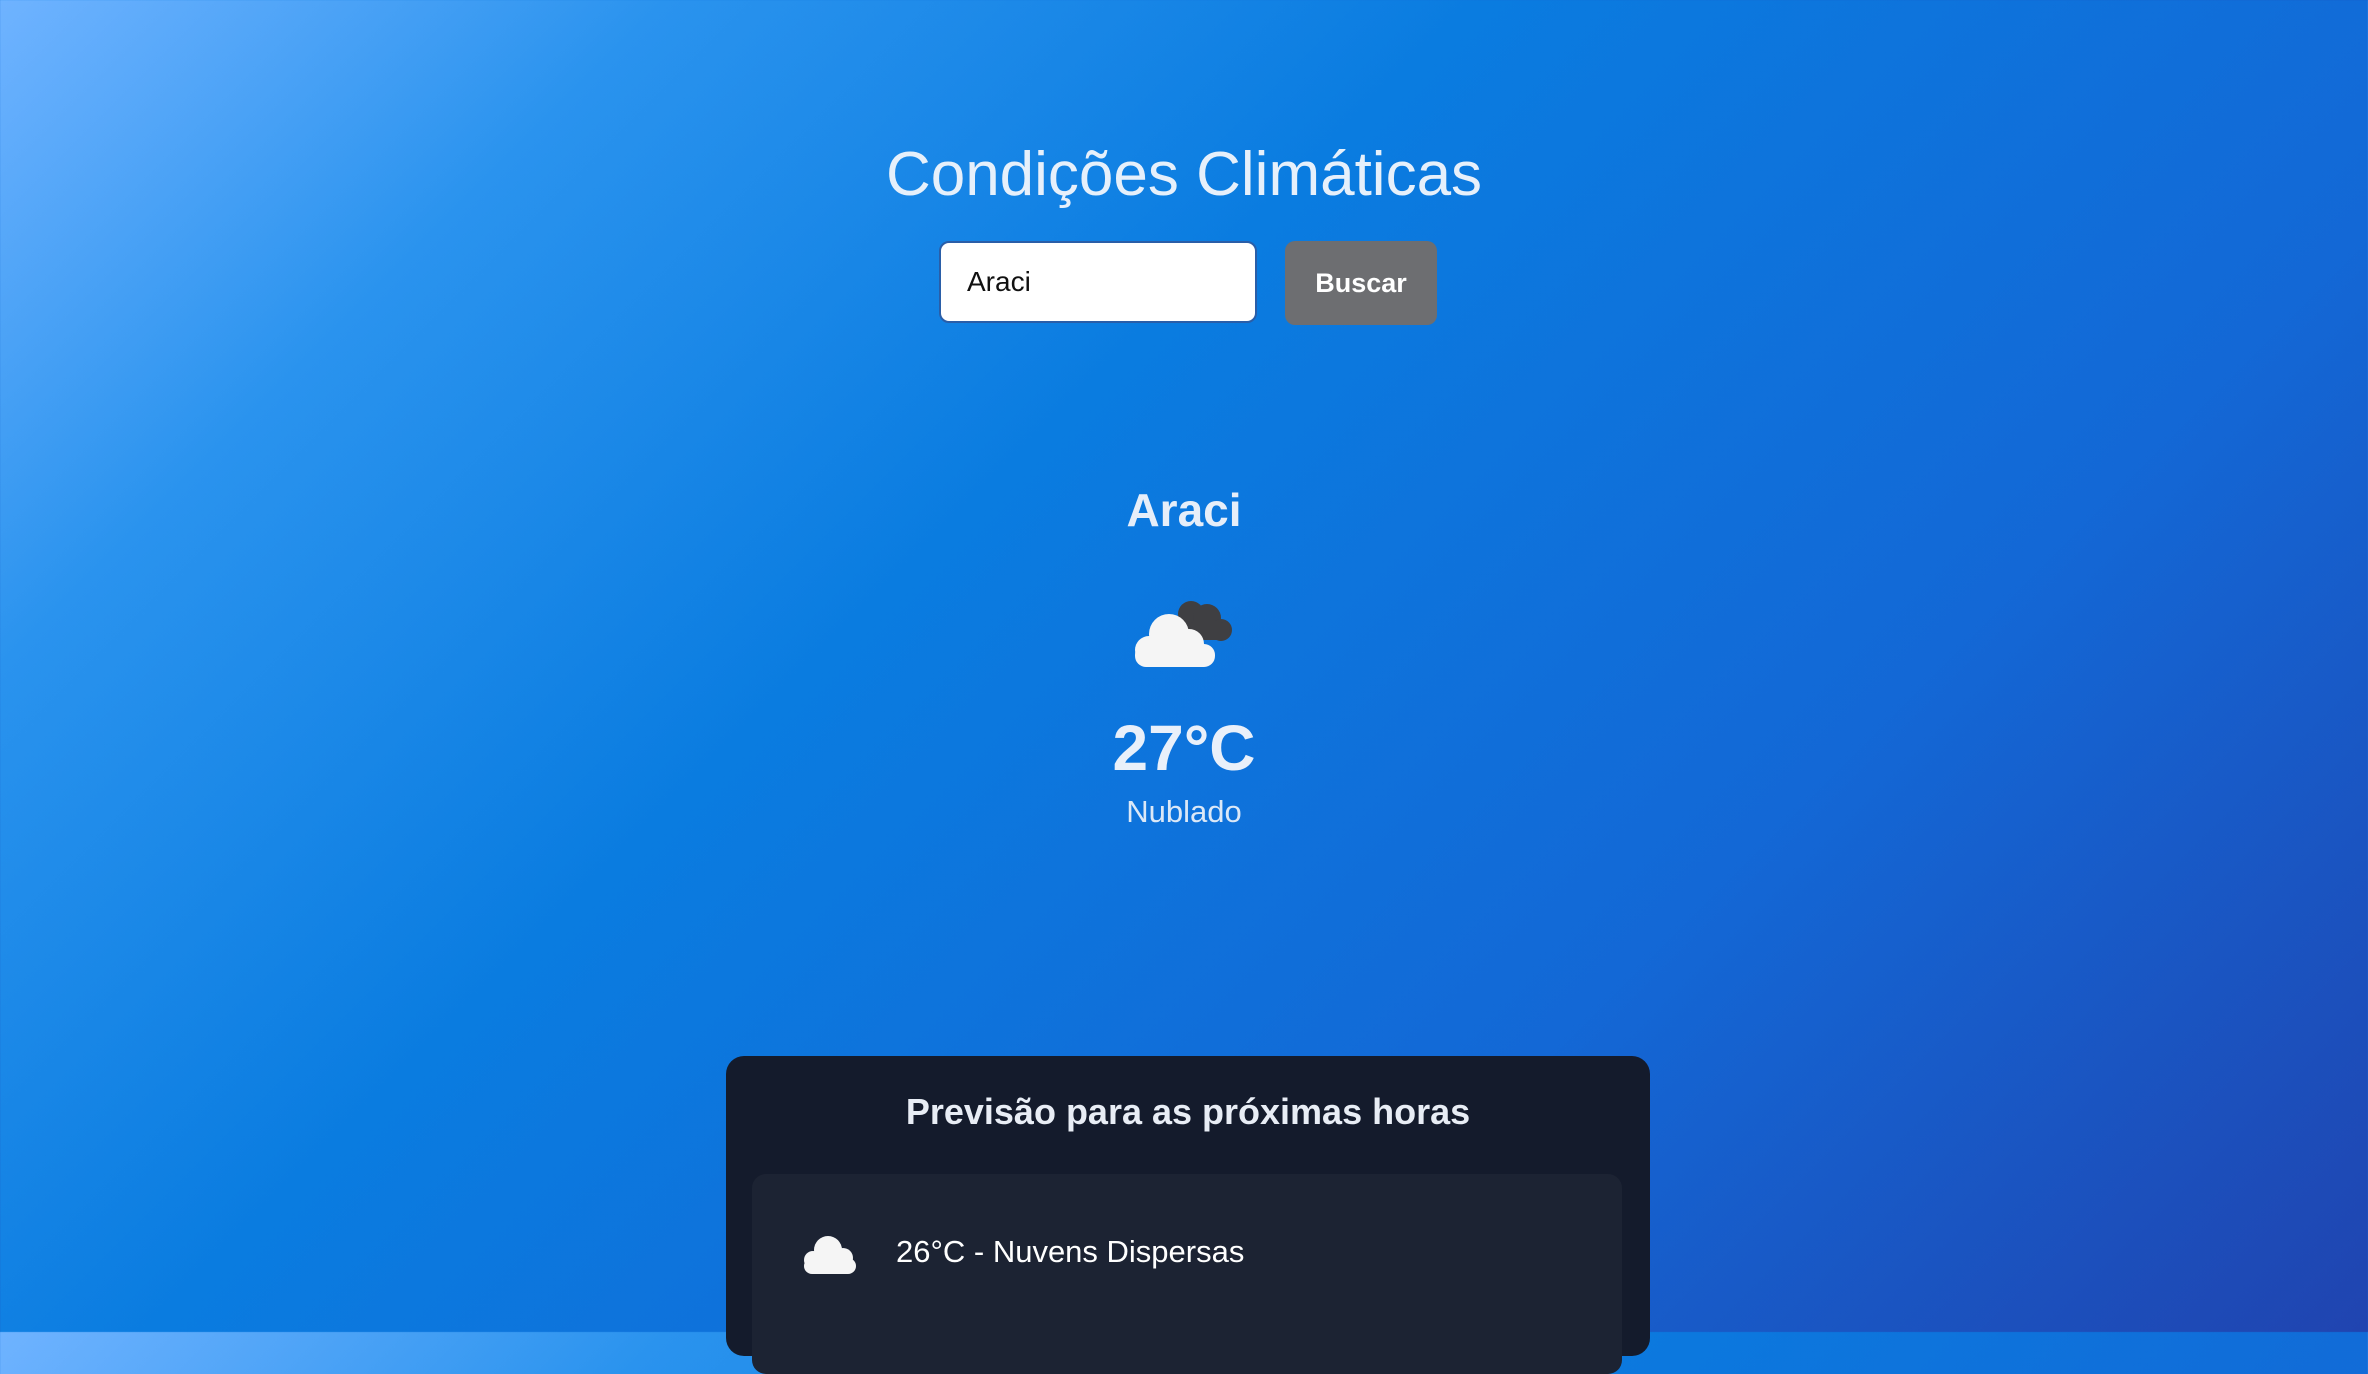 The height and width of the screenshot is (1374, 2368). I want to click on weather-description: Nublado, so click(1184, 811).